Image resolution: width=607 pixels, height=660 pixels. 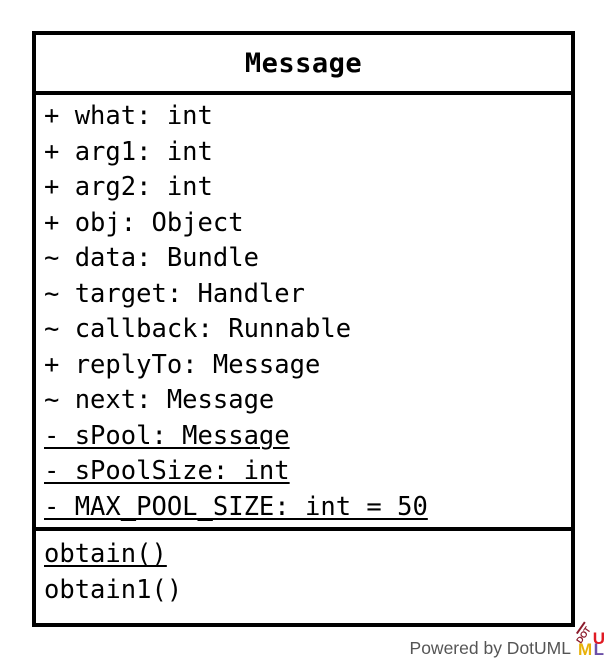 I want to click on attribute-row-text: - sPoolSize: int, so click(x=167, y=471).